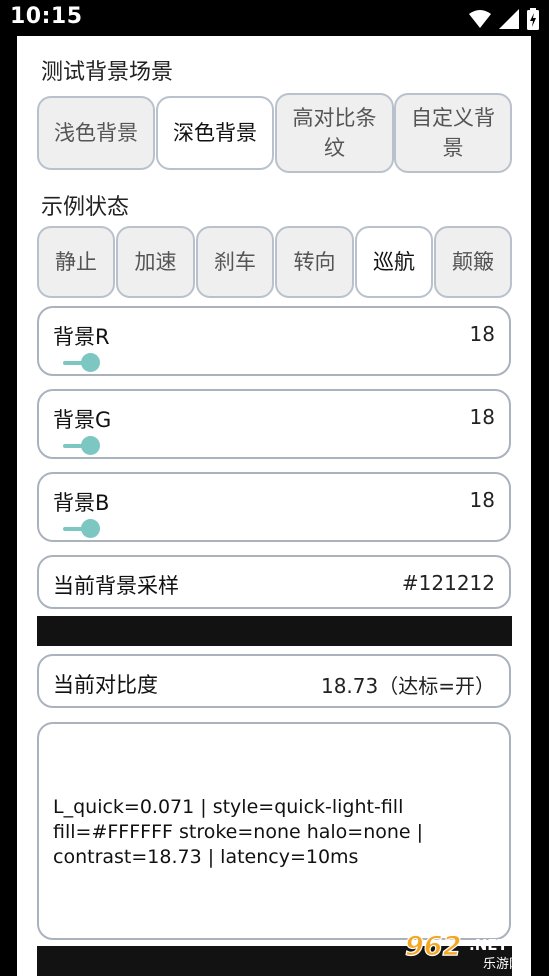 Image resolution: width=549 pixels, height=976 pixels. I want to click on scene-option-label: 景, so click(453, 148).